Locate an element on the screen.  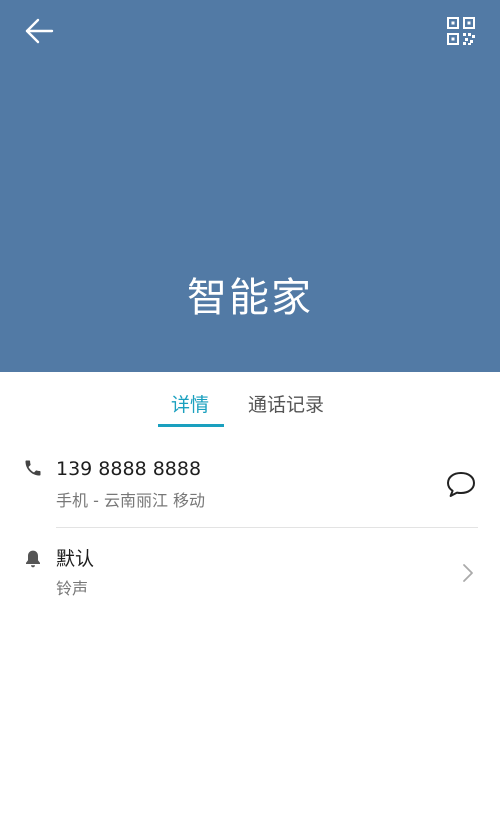
tab-call-log: 通话记录 is located at coordinates (286, 405).